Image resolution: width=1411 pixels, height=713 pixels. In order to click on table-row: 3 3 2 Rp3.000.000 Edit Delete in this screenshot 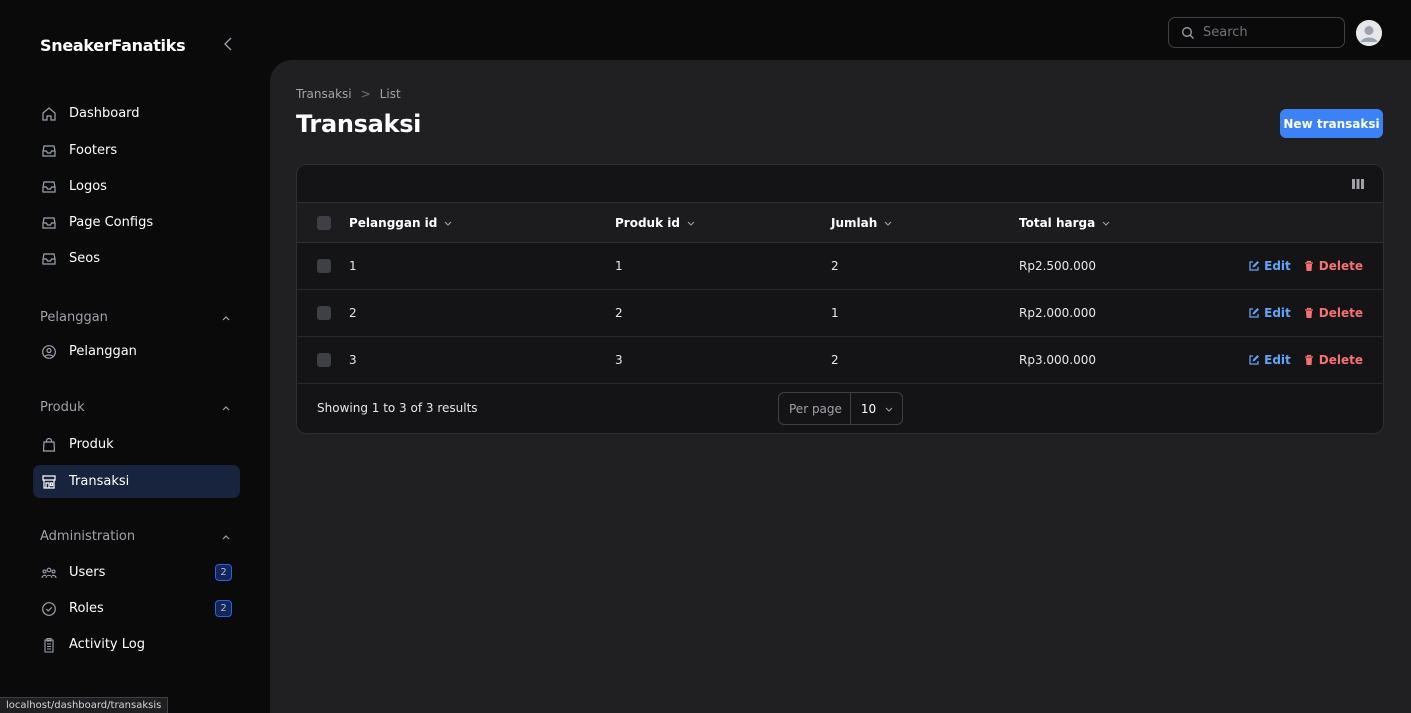, I will do `click(840, 360)`.